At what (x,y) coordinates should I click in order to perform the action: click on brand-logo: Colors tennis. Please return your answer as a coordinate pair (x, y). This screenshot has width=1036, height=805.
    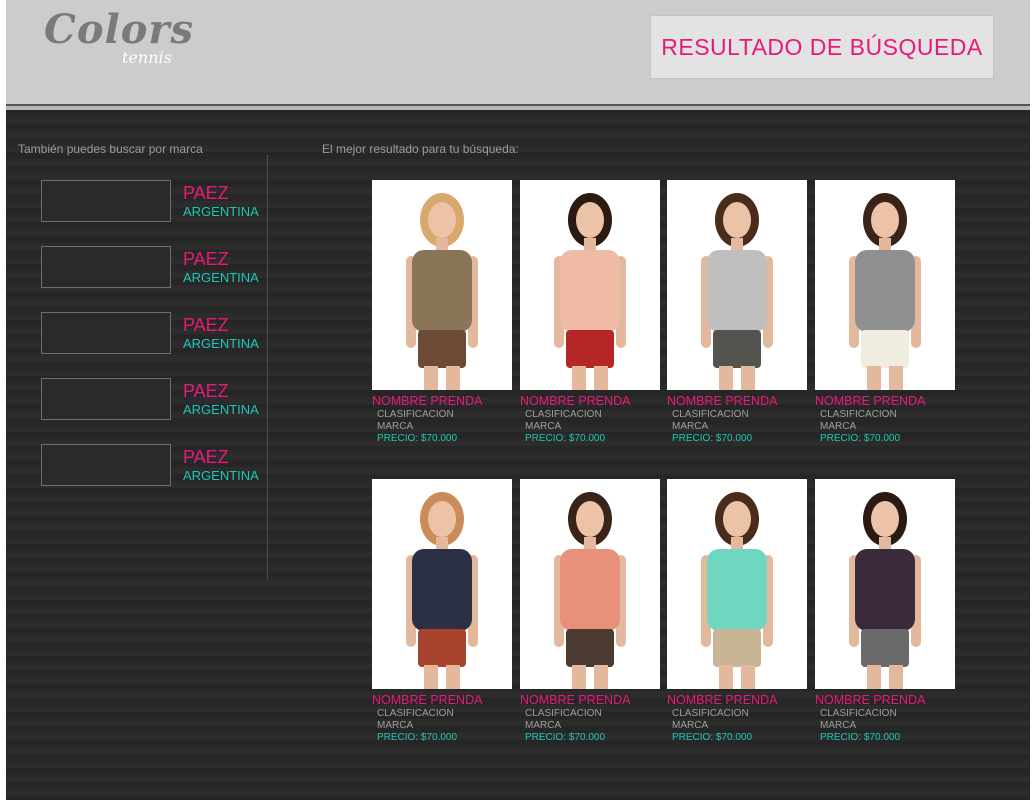
    Looking at the image, I should click on (119, 40).